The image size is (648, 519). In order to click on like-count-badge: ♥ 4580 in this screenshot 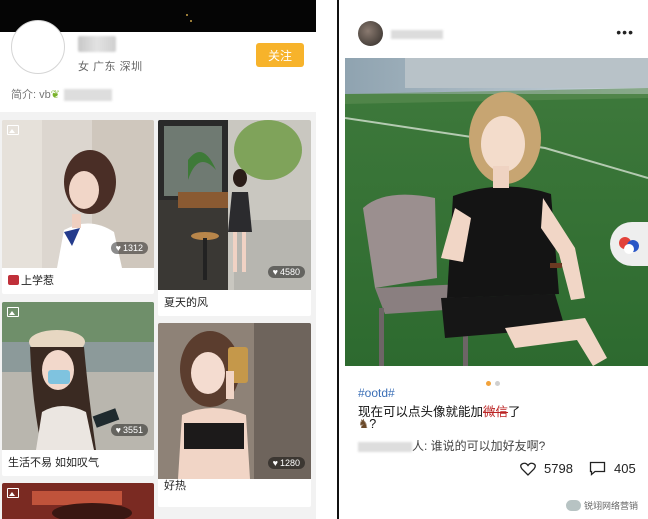, I will do `click(286, 272)`.